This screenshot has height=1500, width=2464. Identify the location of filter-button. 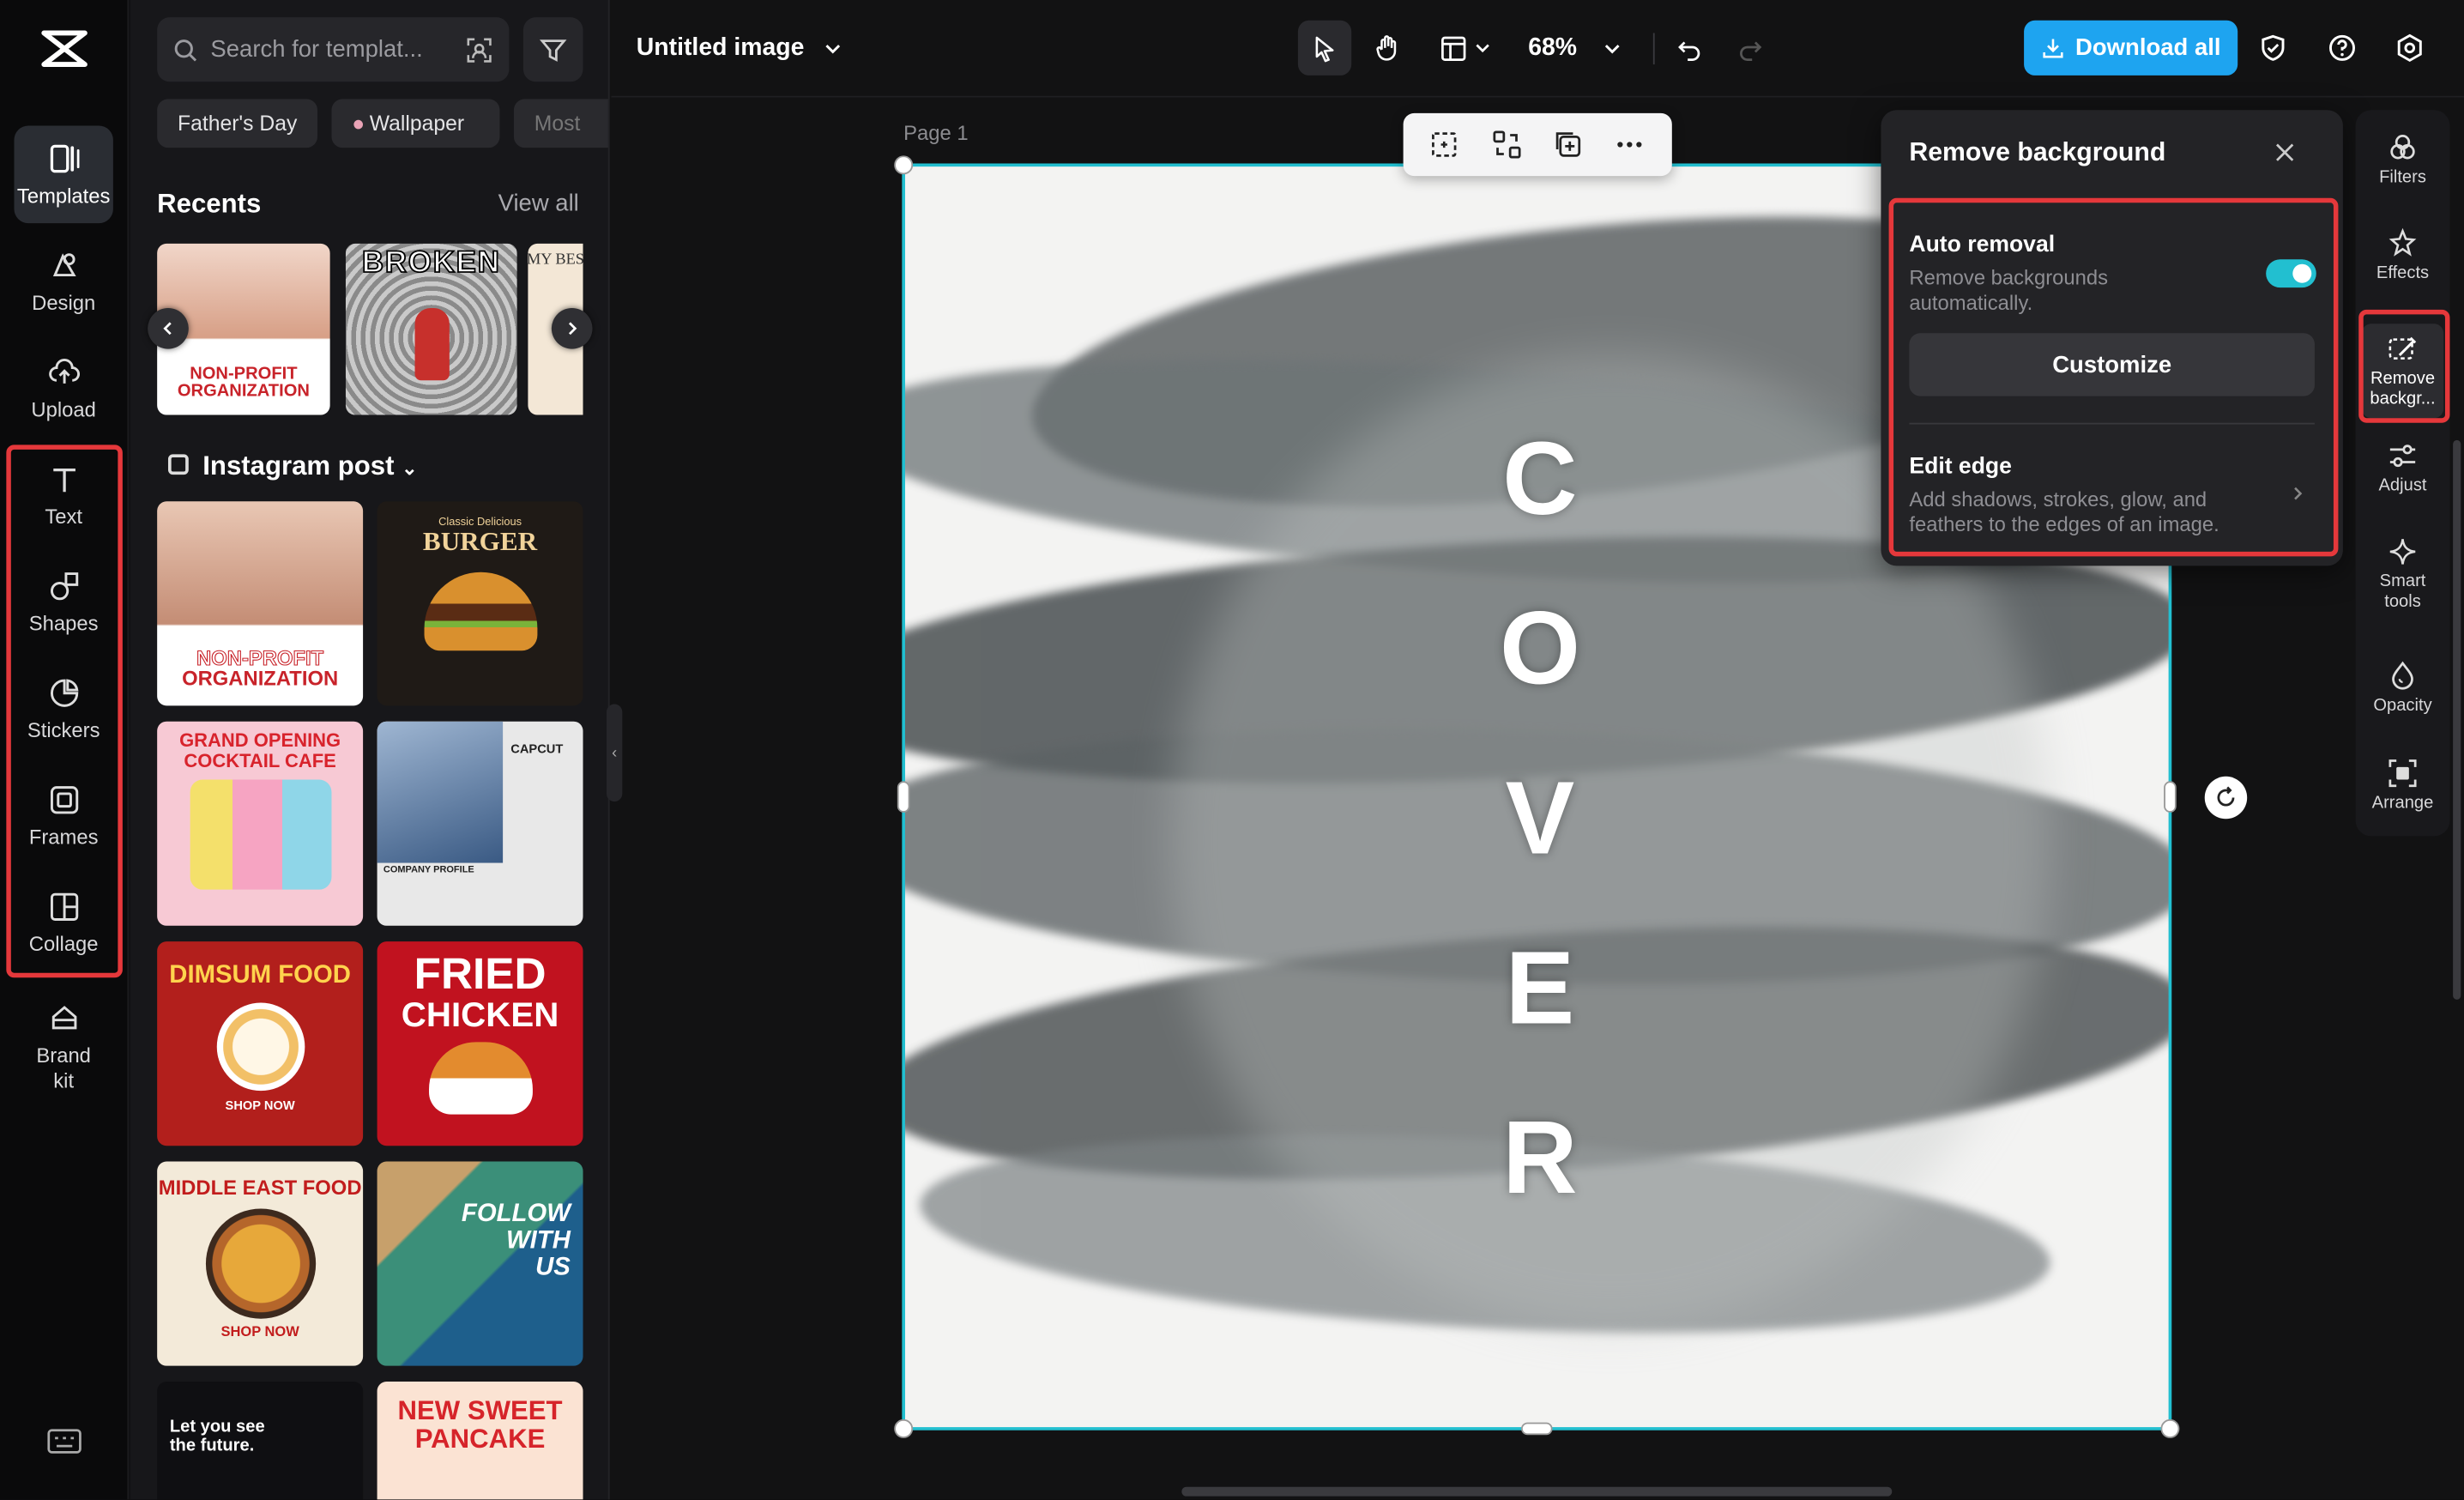
(552, 49).